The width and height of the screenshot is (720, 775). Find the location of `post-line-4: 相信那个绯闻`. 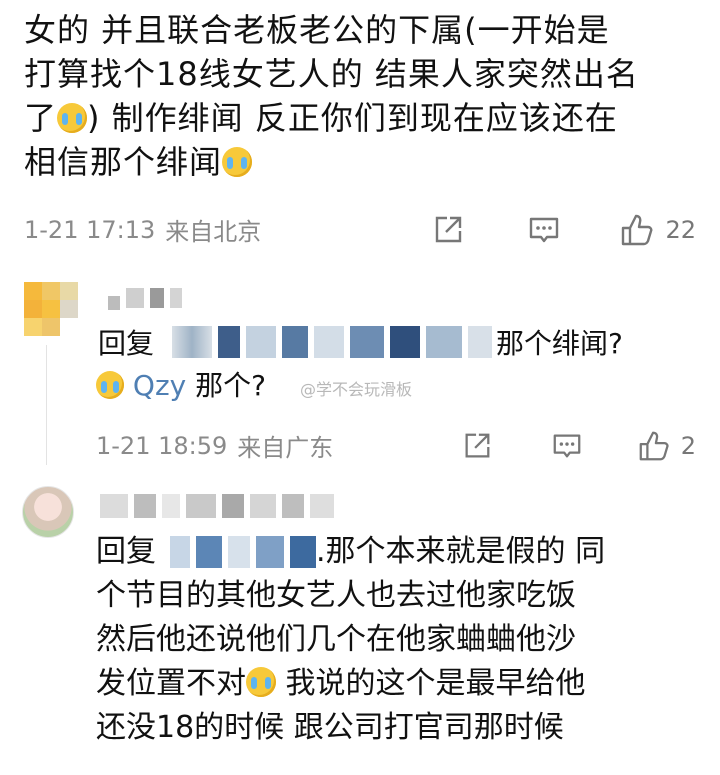

post-line-4: 相信那个绯闻 is located at coordinates (364, 162).